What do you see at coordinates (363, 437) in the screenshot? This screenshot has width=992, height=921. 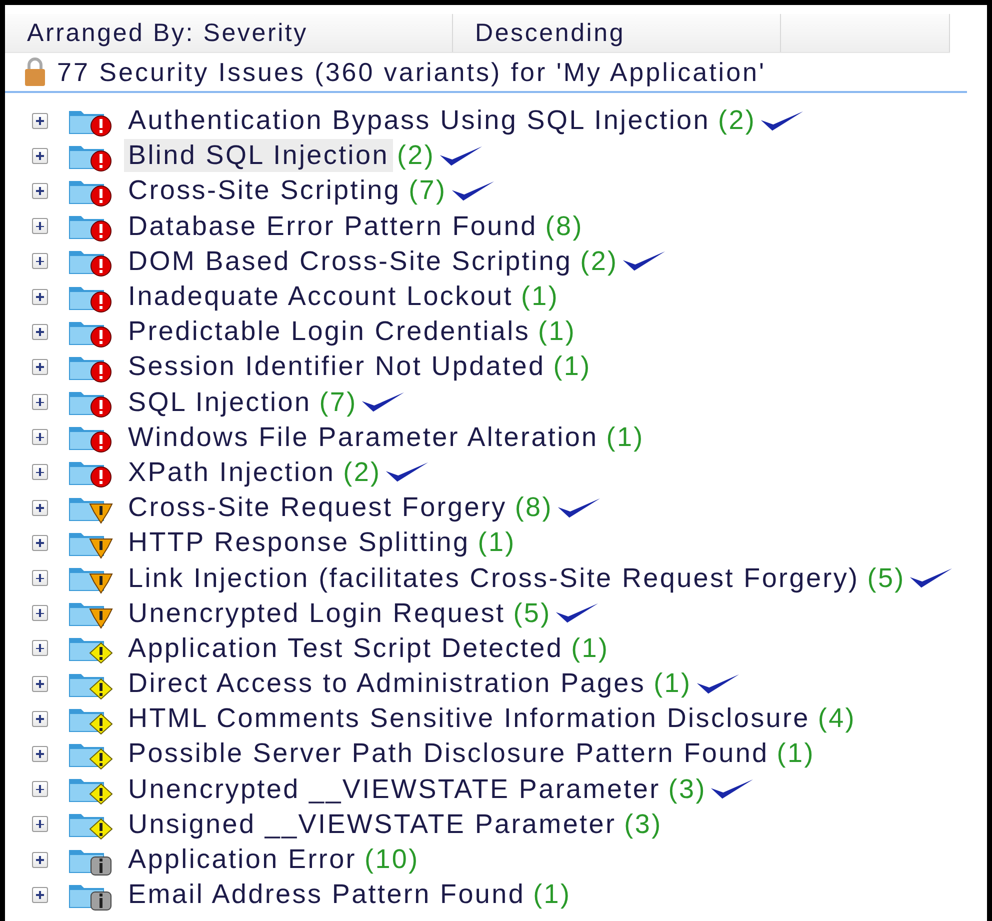 I see `issue-name: Windows File Parameter Alteration` at bounding box center [363, 437].